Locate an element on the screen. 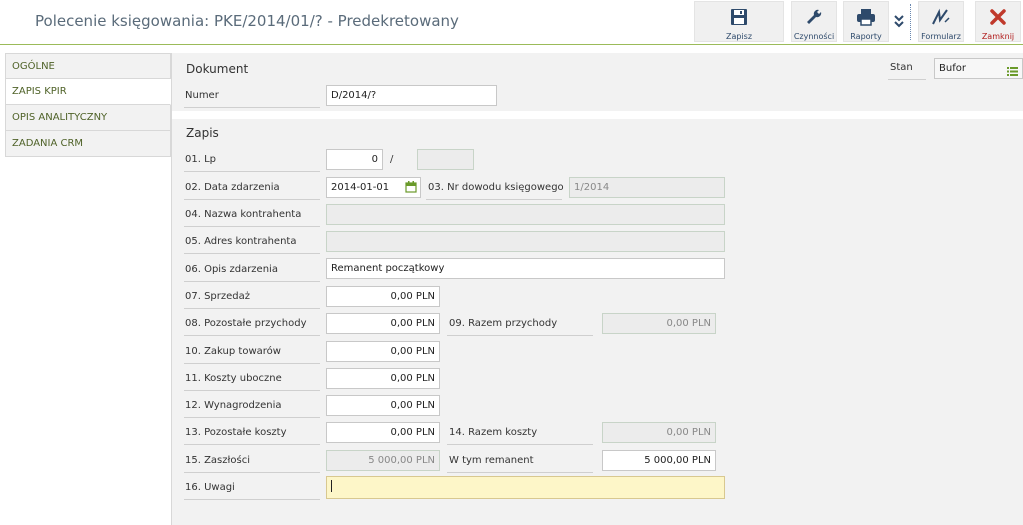 This screenshot has height=525, width=1023. koszty-uboczne-field: 0,00 PLN is located at coordinates (383, 378).